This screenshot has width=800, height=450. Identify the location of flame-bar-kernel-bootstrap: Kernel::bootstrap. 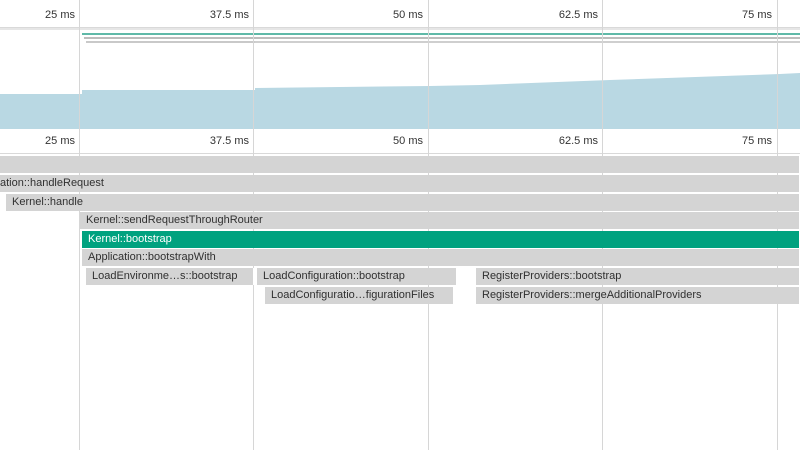
(441, 239).